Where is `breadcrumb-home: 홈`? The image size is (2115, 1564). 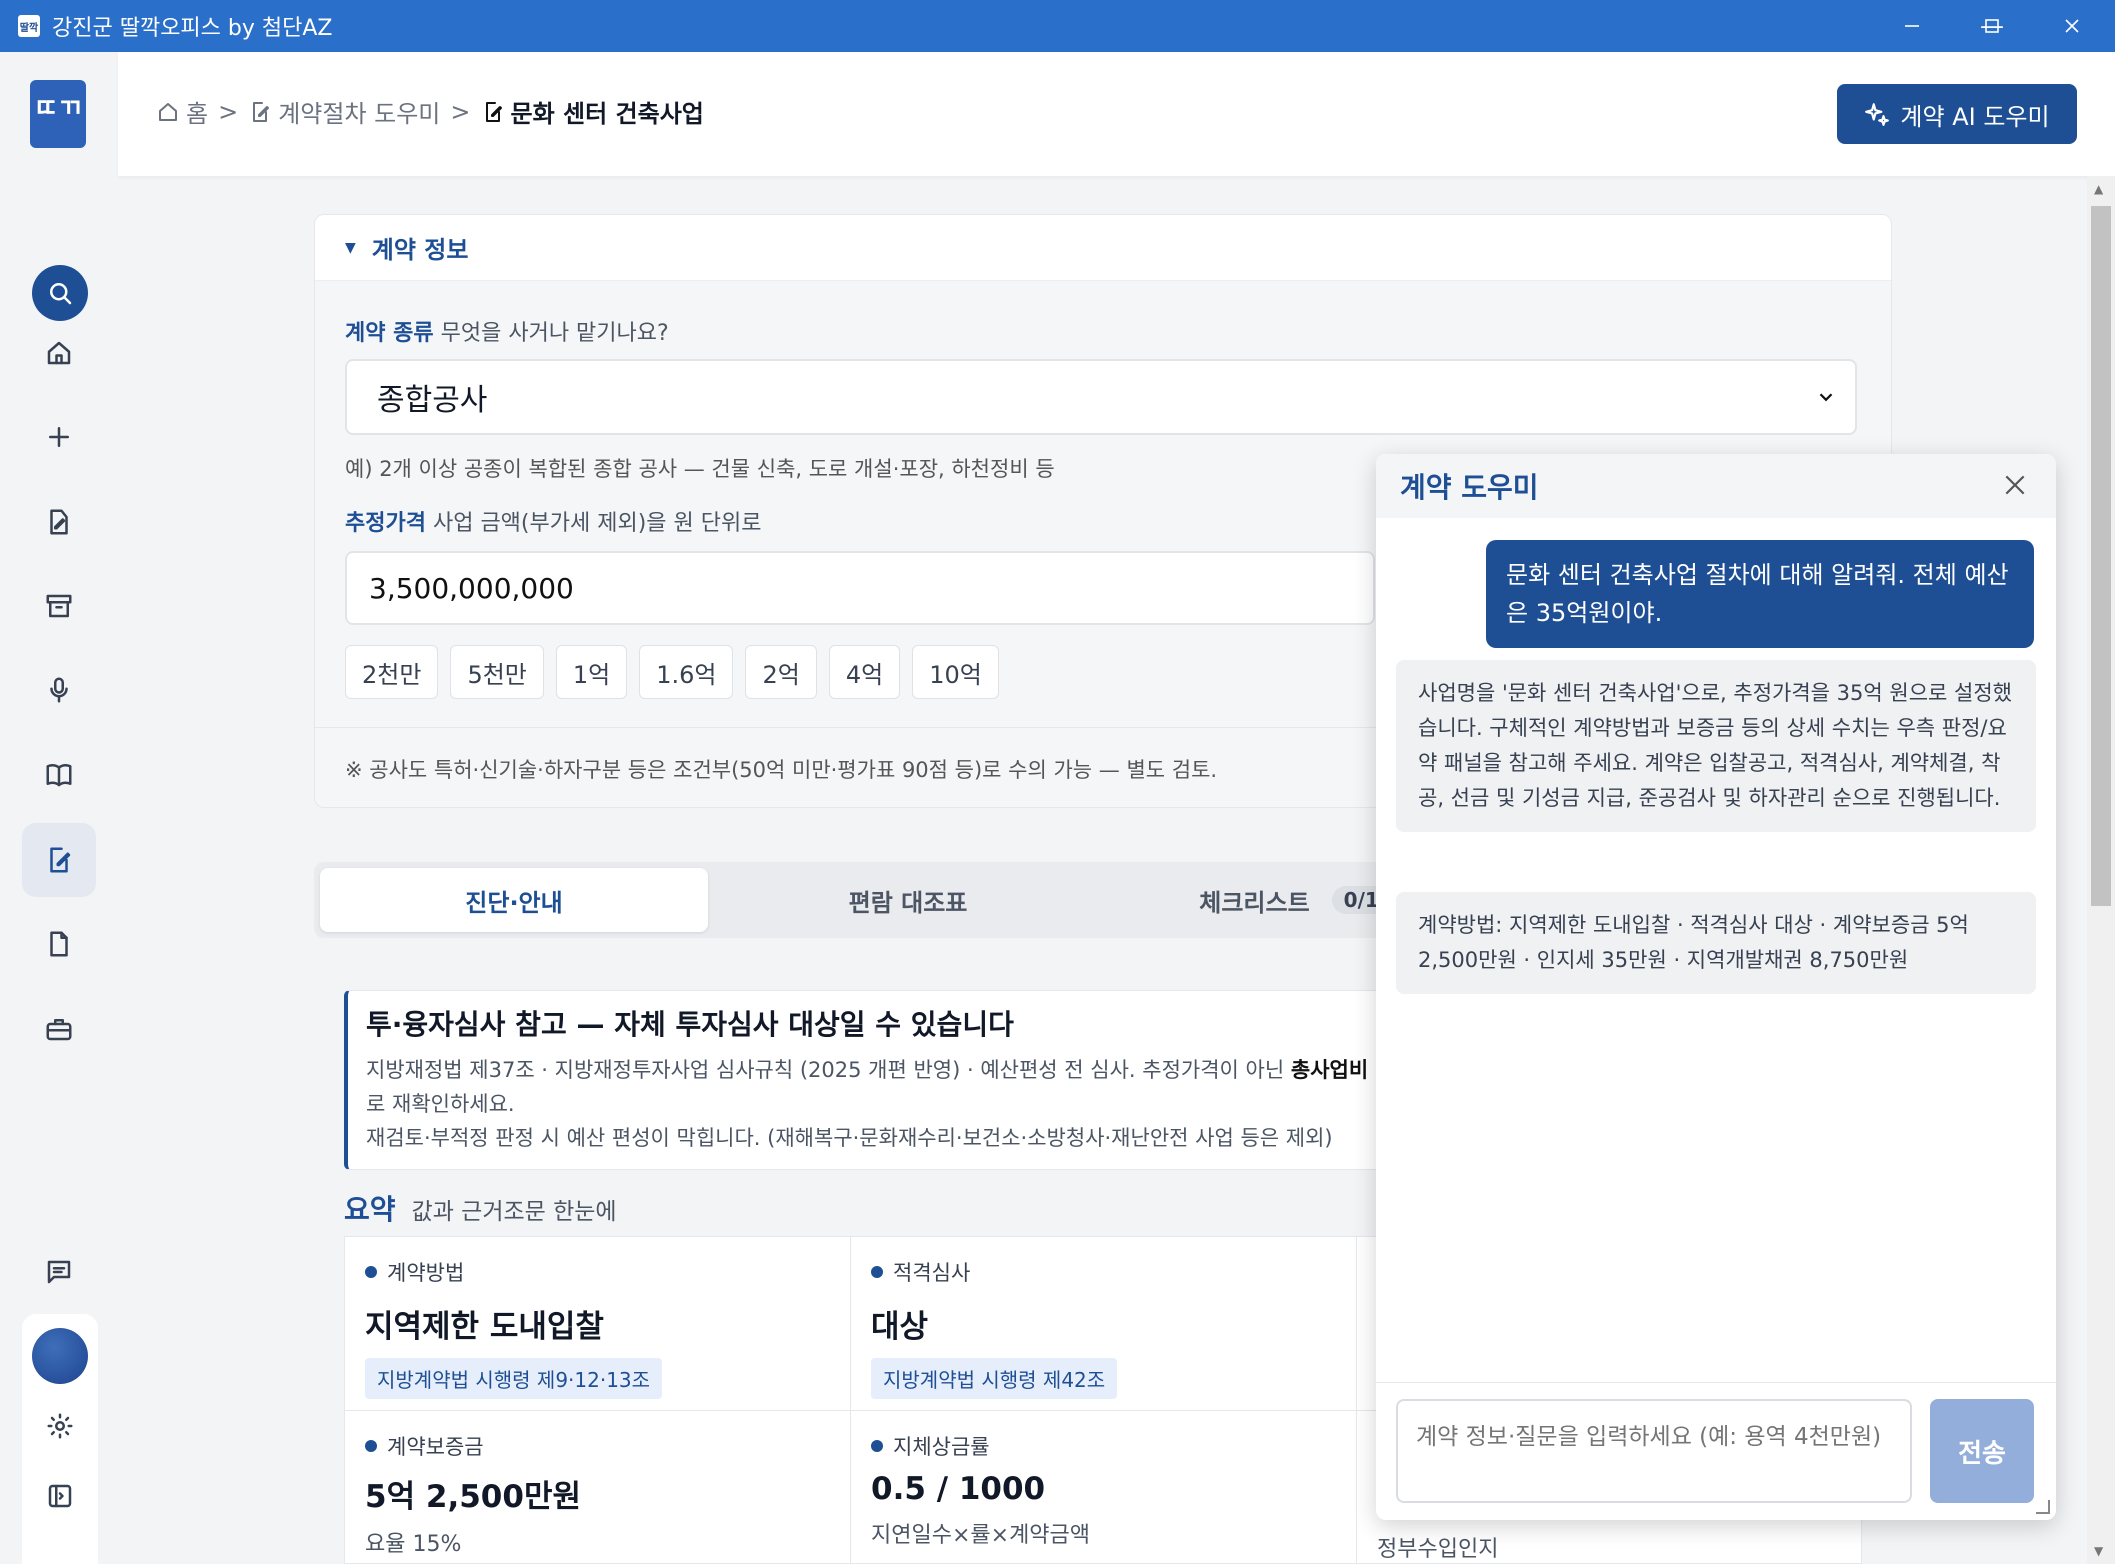 breadcrumb-home: 홈 is located at coordinates (182, 111).